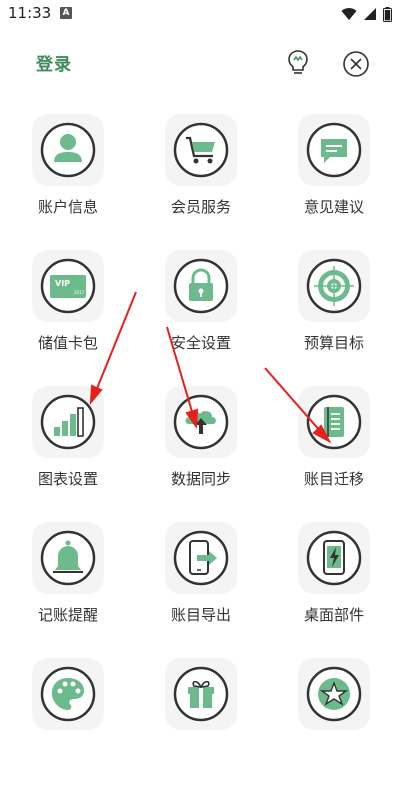  I want to click on status-time: 11:33, so click(30, 13).